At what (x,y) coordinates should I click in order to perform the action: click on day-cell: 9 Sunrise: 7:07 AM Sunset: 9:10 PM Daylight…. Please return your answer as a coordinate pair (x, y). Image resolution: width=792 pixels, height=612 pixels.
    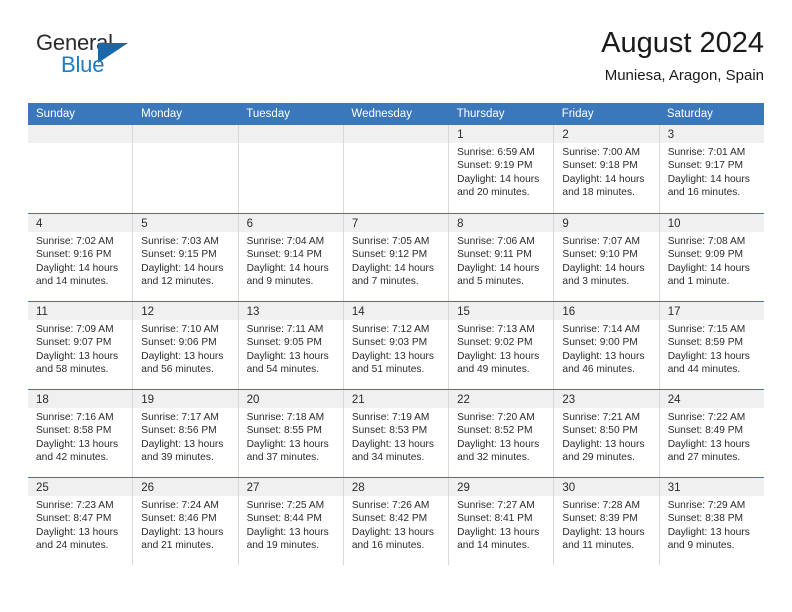
    Looking at the image, I should click on (606, 257).